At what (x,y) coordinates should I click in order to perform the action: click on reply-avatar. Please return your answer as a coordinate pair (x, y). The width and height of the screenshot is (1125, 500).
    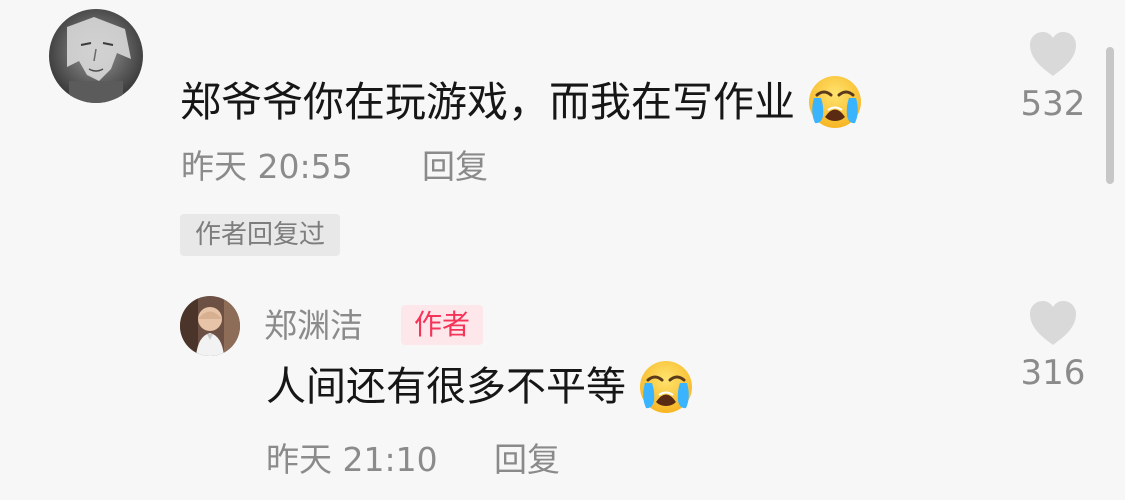
    Looking at the image, I should click on (210, 326).